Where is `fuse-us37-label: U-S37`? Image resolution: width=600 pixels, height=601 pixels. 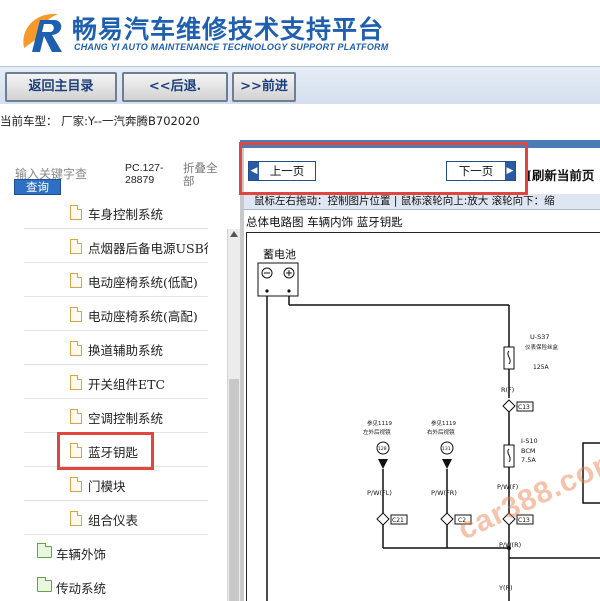 fuse-us37-label: U-S37 is located at coordinates (540, 337).